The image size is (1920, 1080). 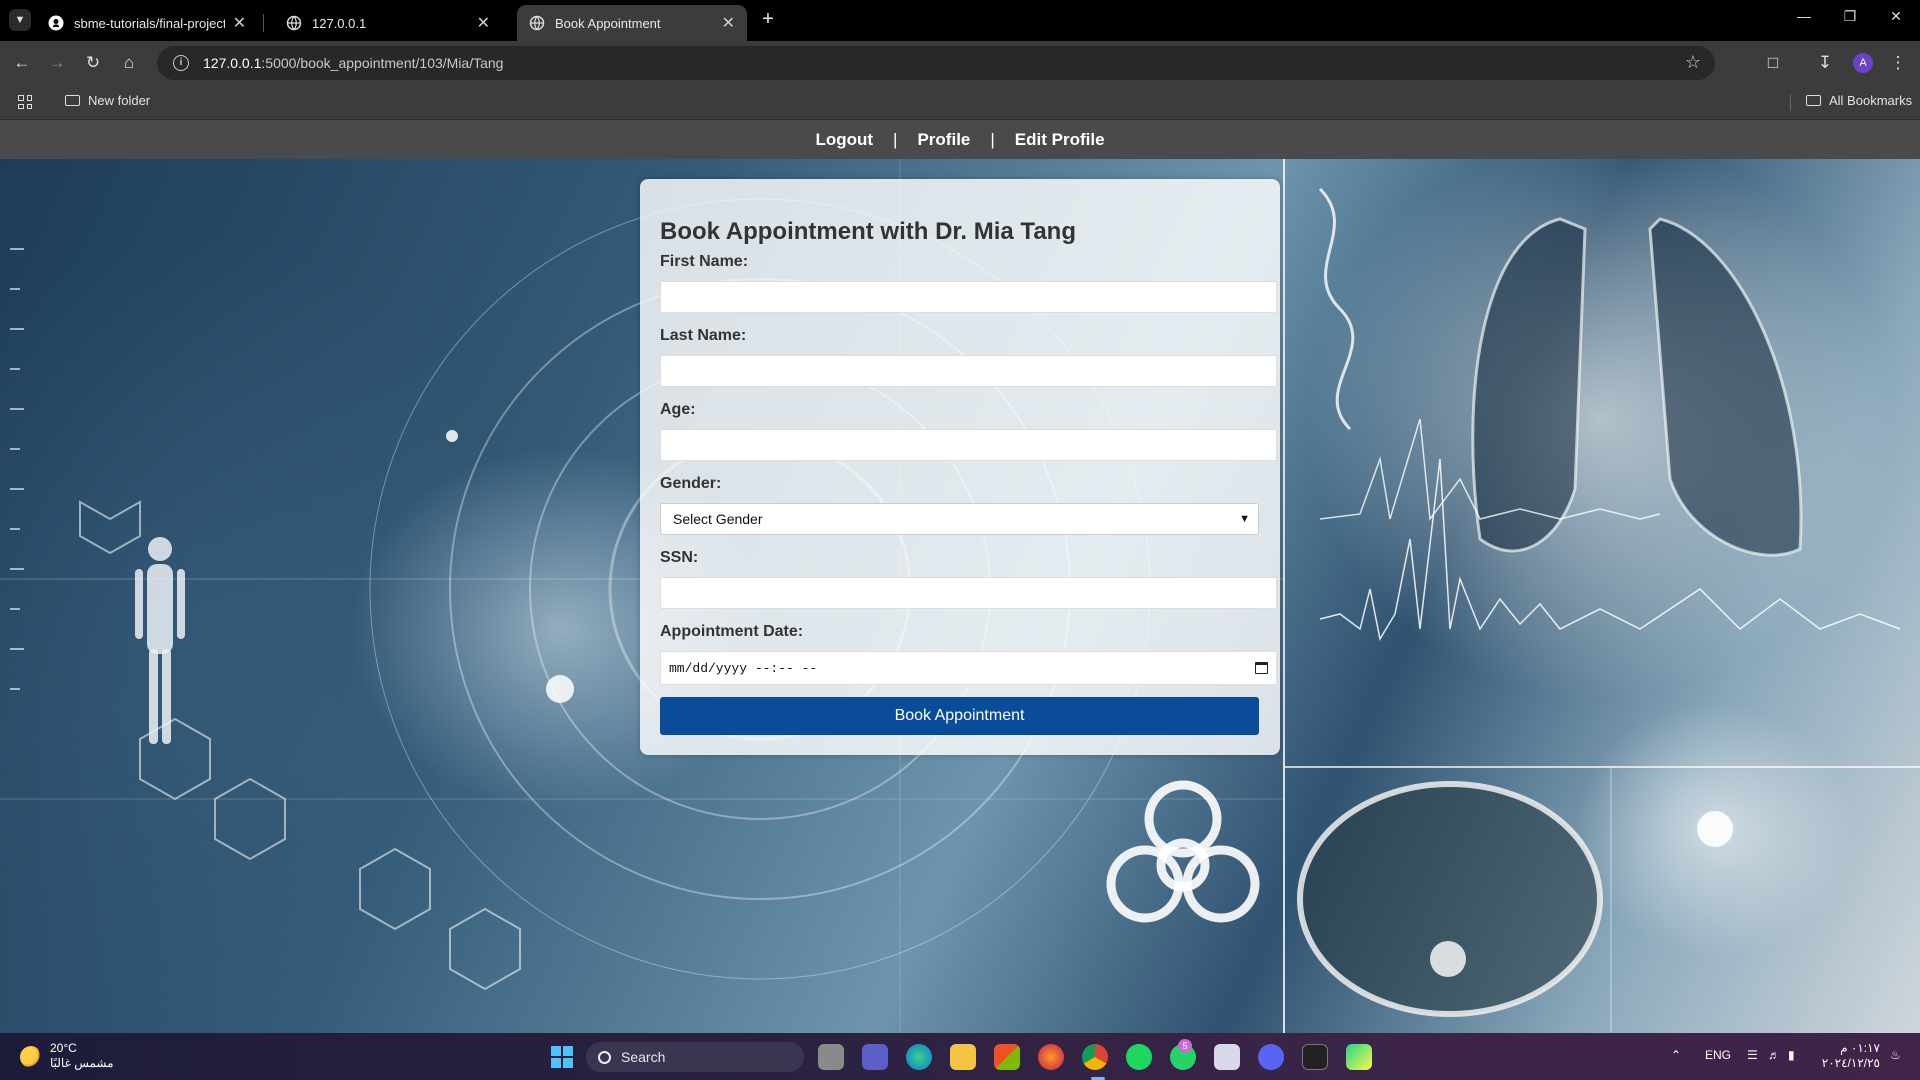 What do you see at coordinates (1790, 102) in the screenshot?
I see `bookmarks-divider` at bounding box center [1790, 102].